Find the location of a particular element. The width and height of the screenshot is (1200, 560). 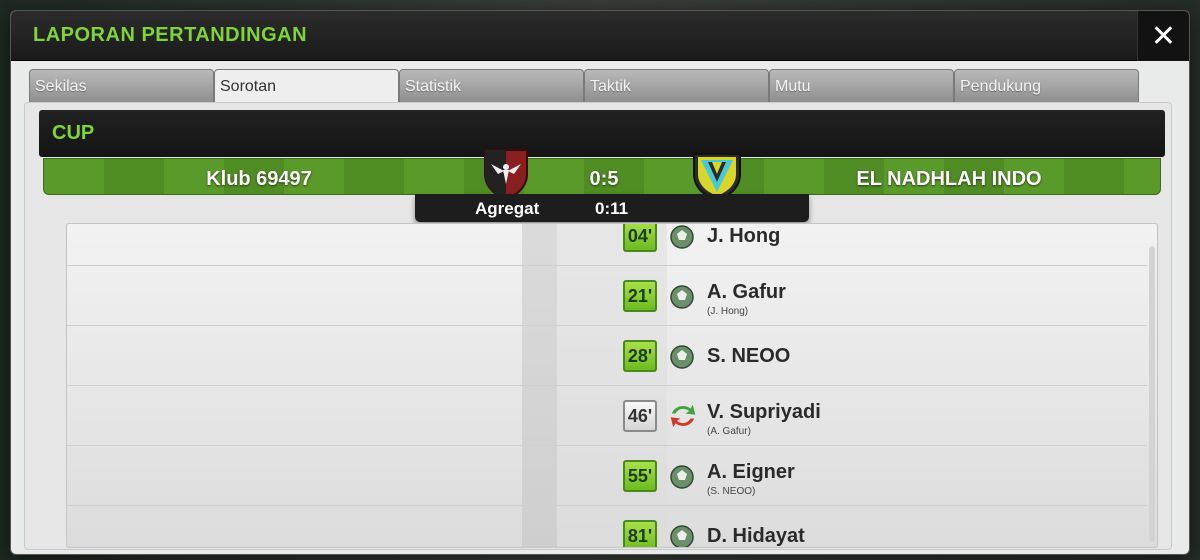

tab-sorotan: Sorotan is located at coordinates (306, 87).